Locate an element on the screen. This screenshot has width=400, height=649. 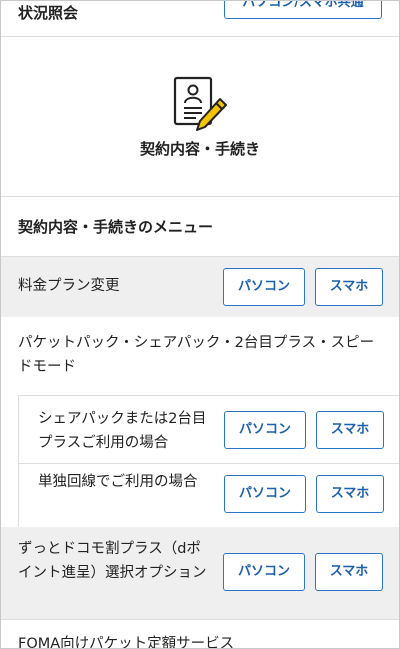
dpoint-option-pc-button: パソコン is located at coordinates (264, 572).